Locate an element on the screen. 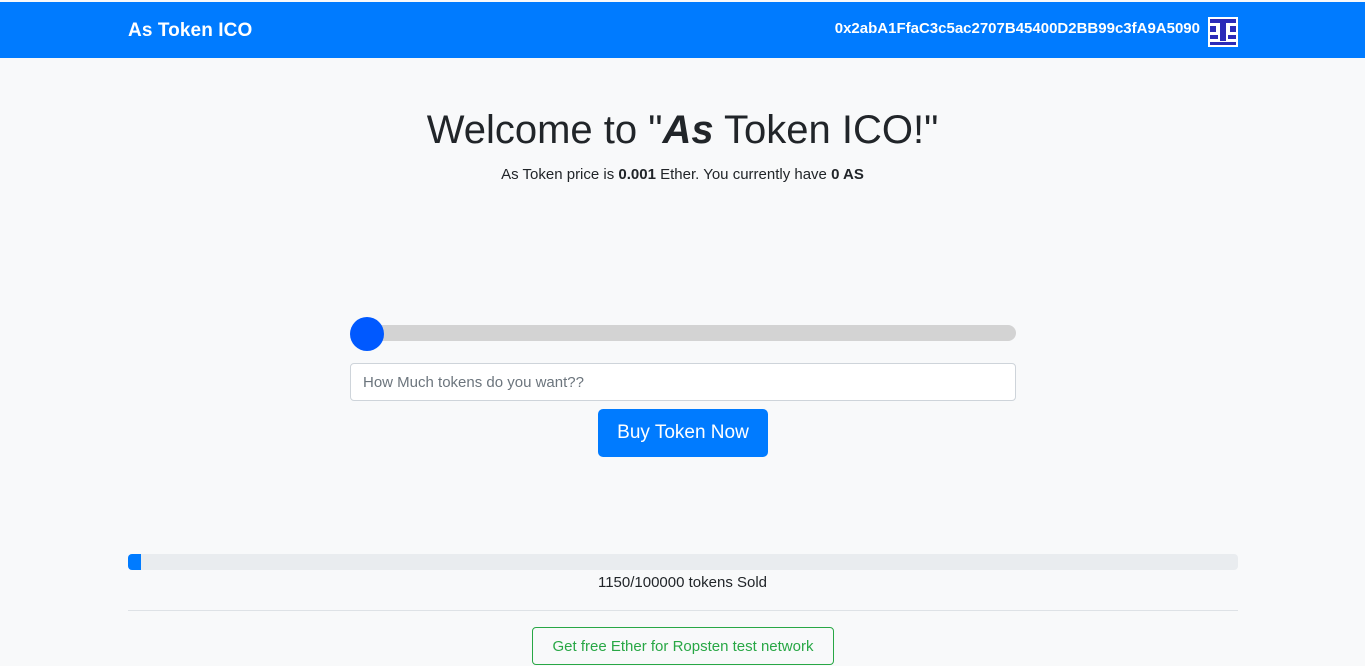 The image size is (1365, 666). page-title: Welcome to "As Token ICO!" is located at coordinates (682, 130).